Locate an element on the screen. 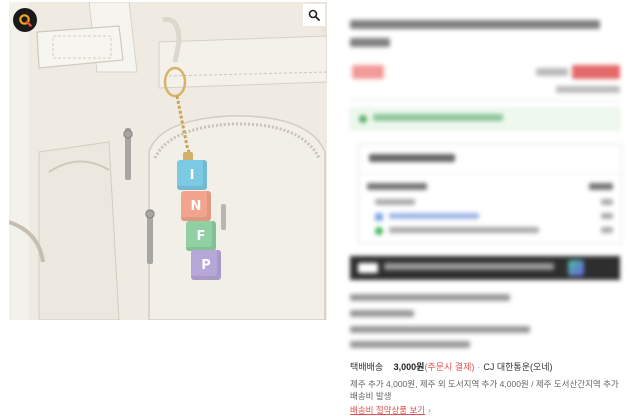 This screenshot has height=416, width=640. shipping-saver-link-label: 배송비 절약상품 보기 is located at coordinates (388, 410).